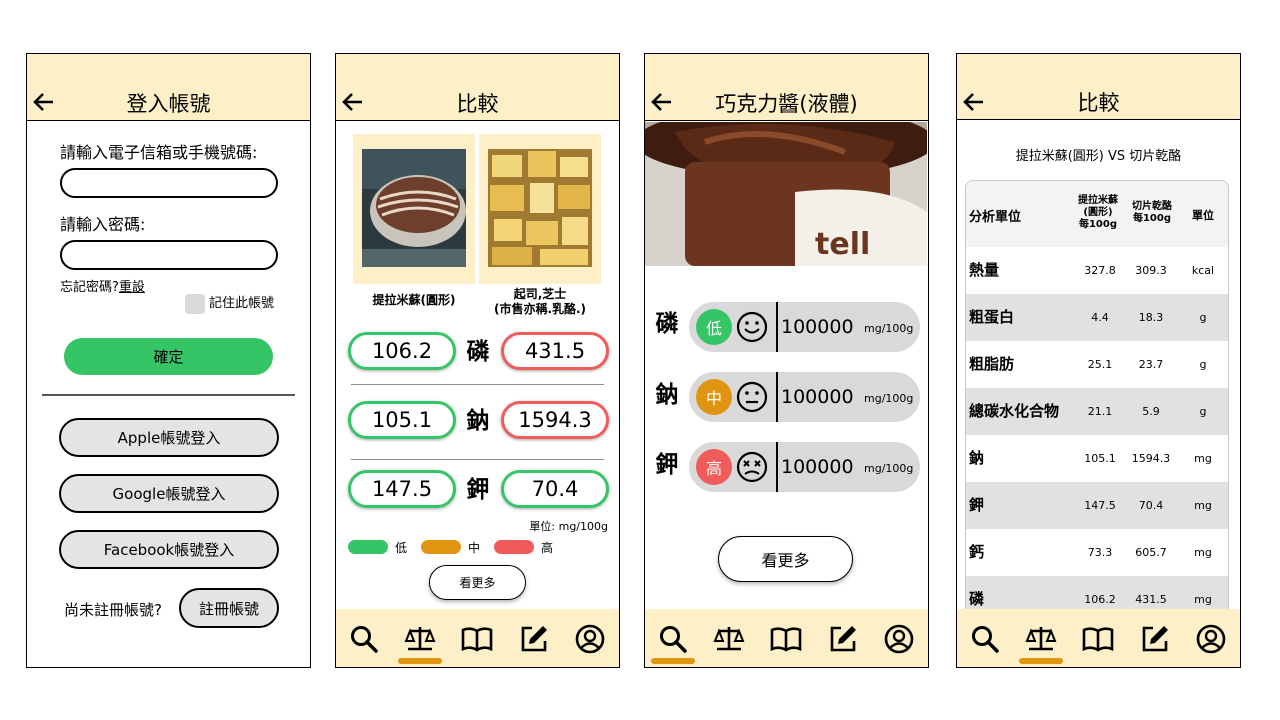 This screenshot has height=720, width=1280. I want to click on food2-value: 23.7, so click(1151, 364).